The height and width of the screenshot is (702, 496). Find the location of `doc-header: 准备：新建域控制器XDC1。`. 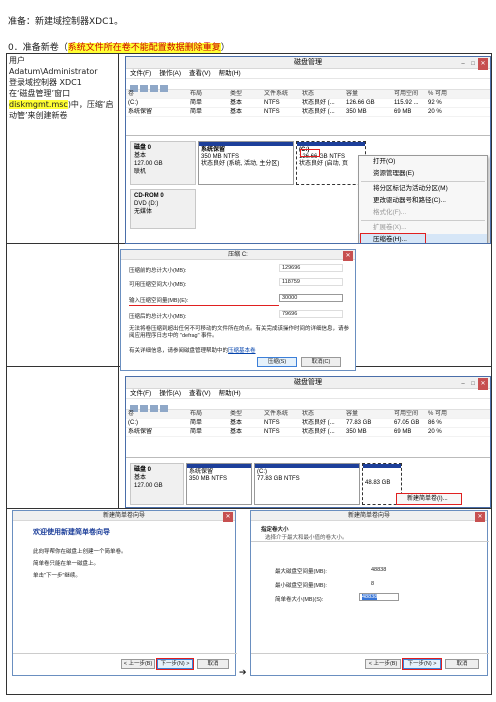

doc-header: 准备：新建域控制器XDC1。 is located at coordinates (66, 22).